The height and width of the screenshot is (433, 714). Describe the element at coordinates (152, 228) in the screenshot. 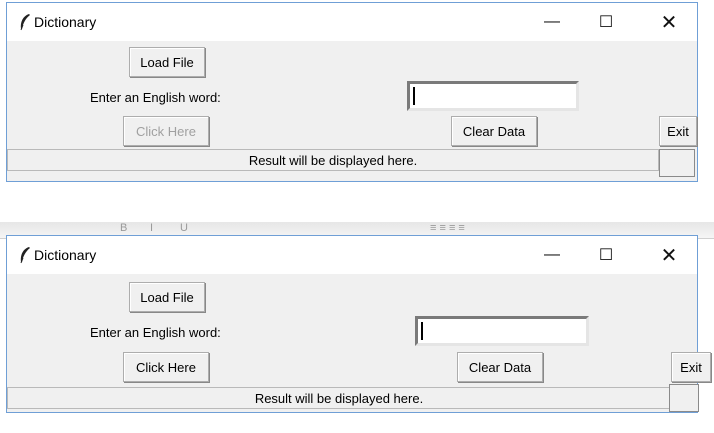

I see `background-italic-icon: I` at that location.